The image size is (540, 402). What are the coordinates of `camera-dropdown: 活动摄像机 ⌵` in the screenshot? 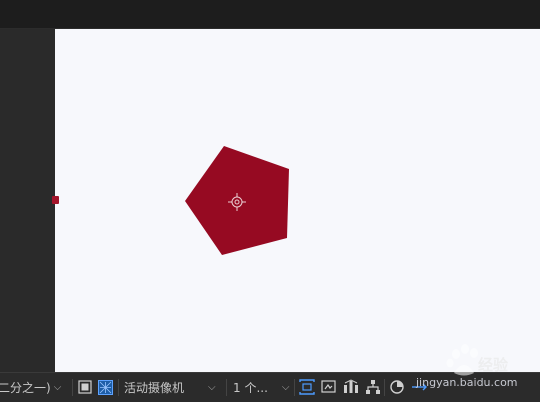 It's located at (170, 387).